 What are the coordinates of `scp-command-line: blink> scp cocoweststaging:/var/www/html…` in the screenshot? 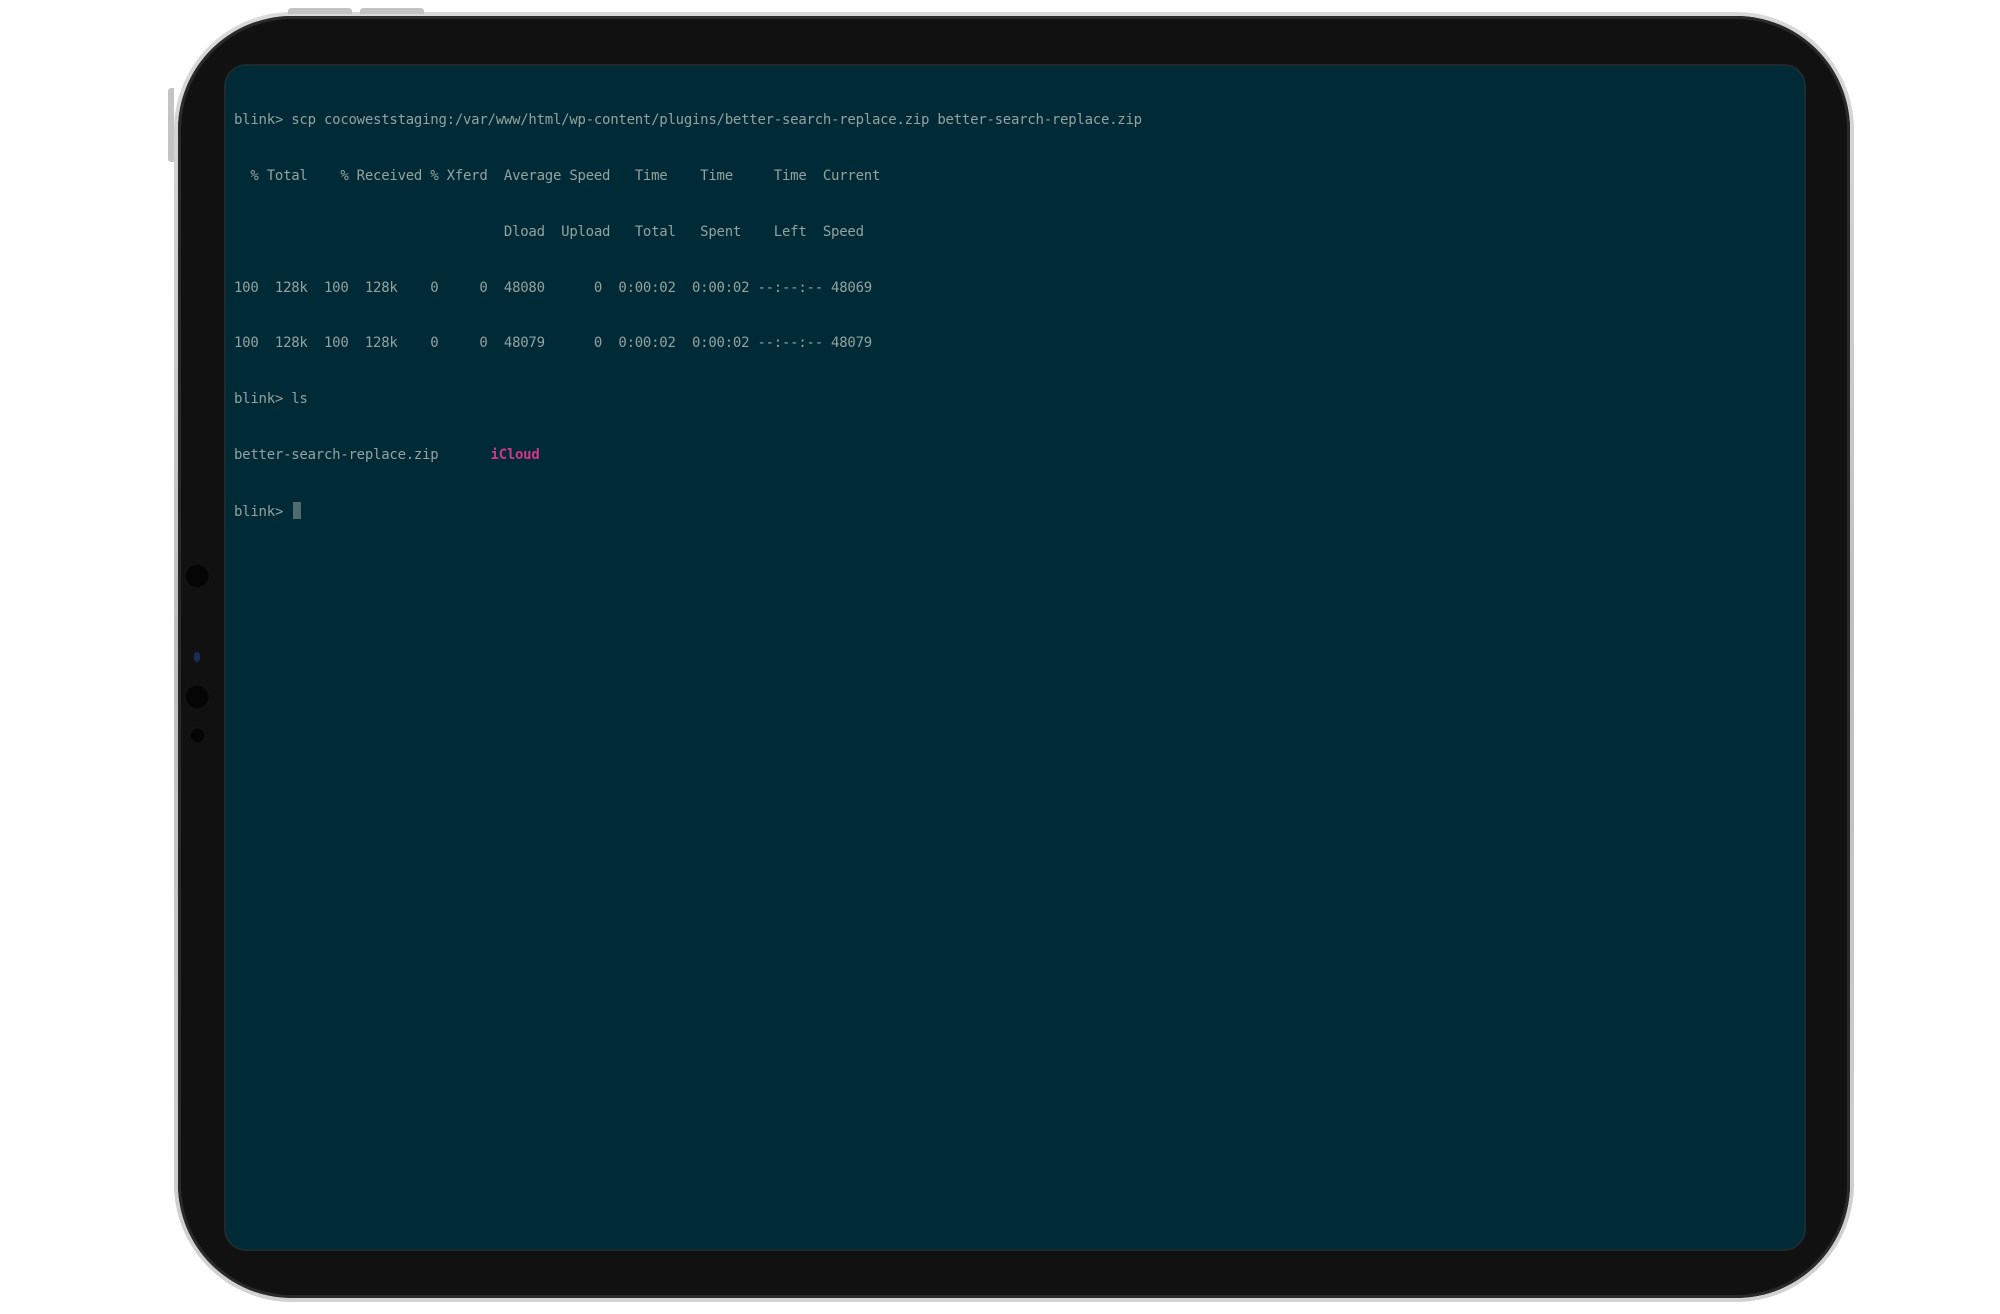 It's located at (688, 120).